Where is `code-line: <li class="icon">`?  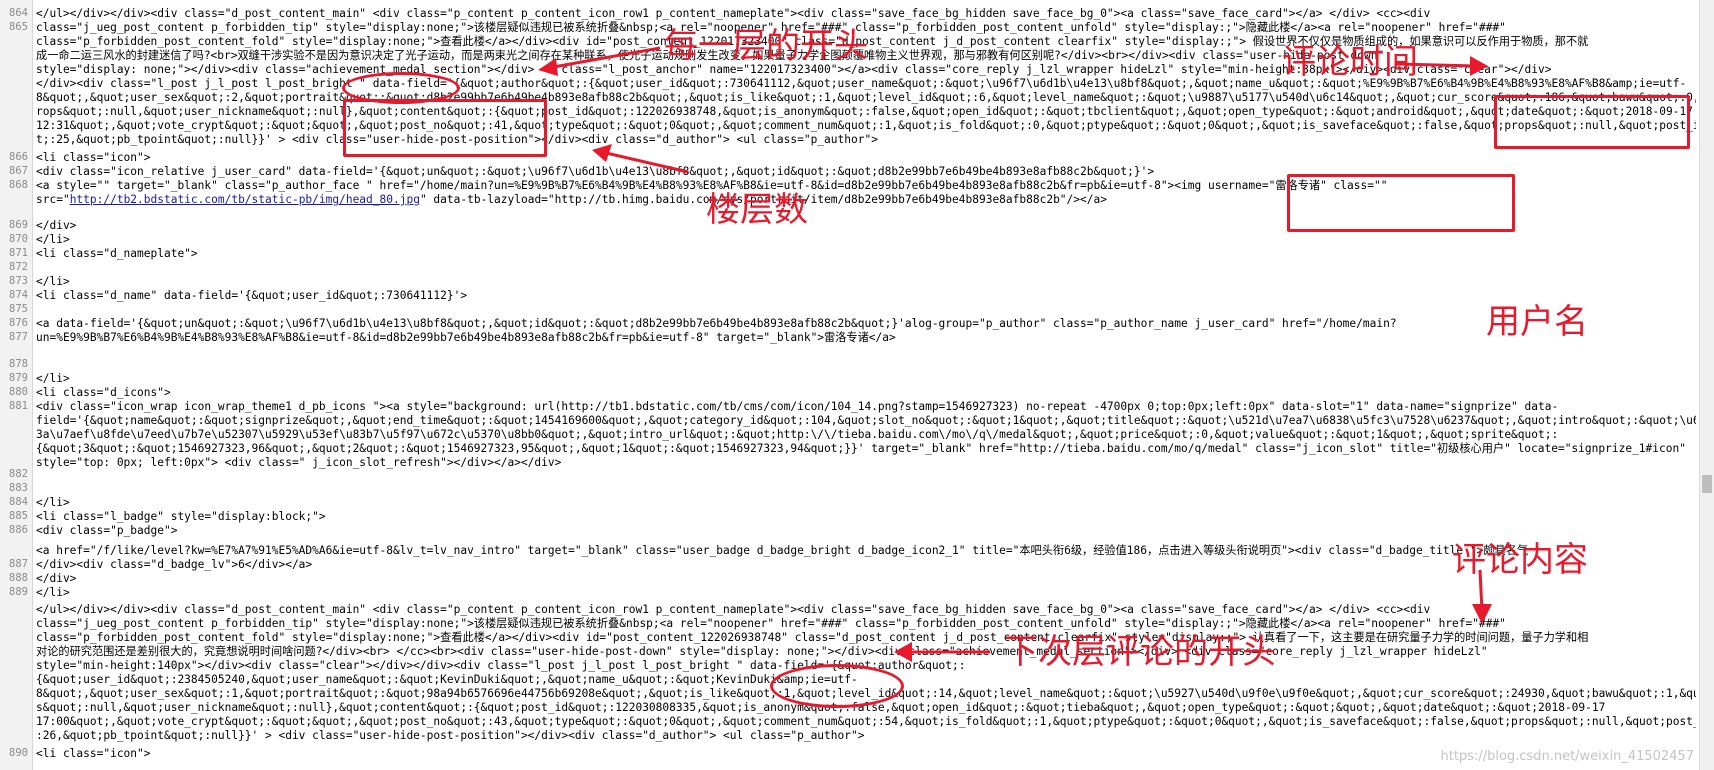 code-line: <li class="icon"> is located at coordinates (93, 157).